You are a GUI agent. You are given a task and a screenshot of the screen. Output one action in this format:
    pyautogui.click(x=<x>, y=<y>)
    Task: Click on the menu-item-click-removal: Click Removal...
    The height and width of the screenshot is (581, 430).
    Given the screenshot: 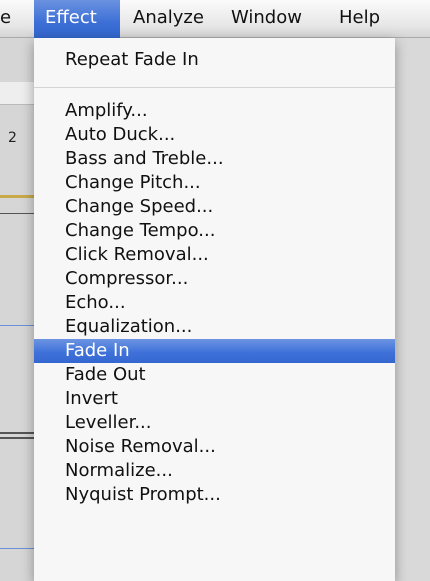 What is the action you would take?
    pyautogui.click(x=214, y=255)
    